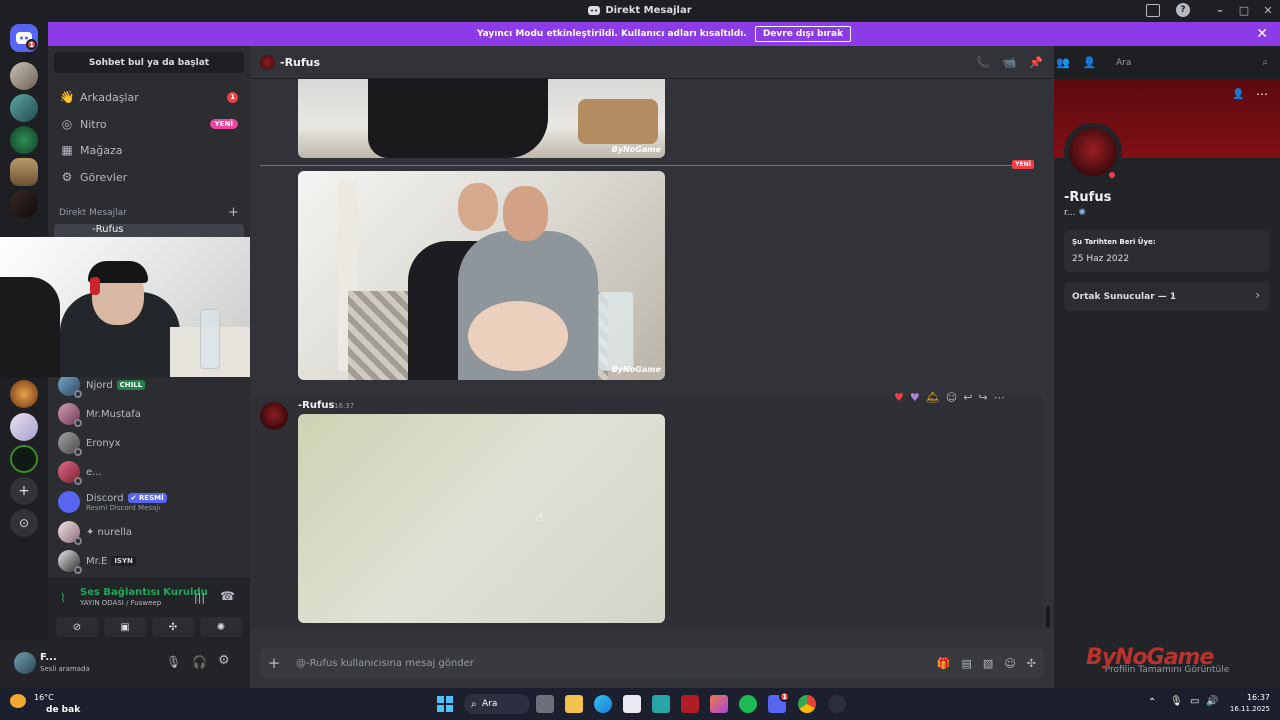 The height and width of the screenshot is (720, 1280). Describe the element at coordinates (967, 397) in the screenshot. I see `reply-icon: ↩` at that location.